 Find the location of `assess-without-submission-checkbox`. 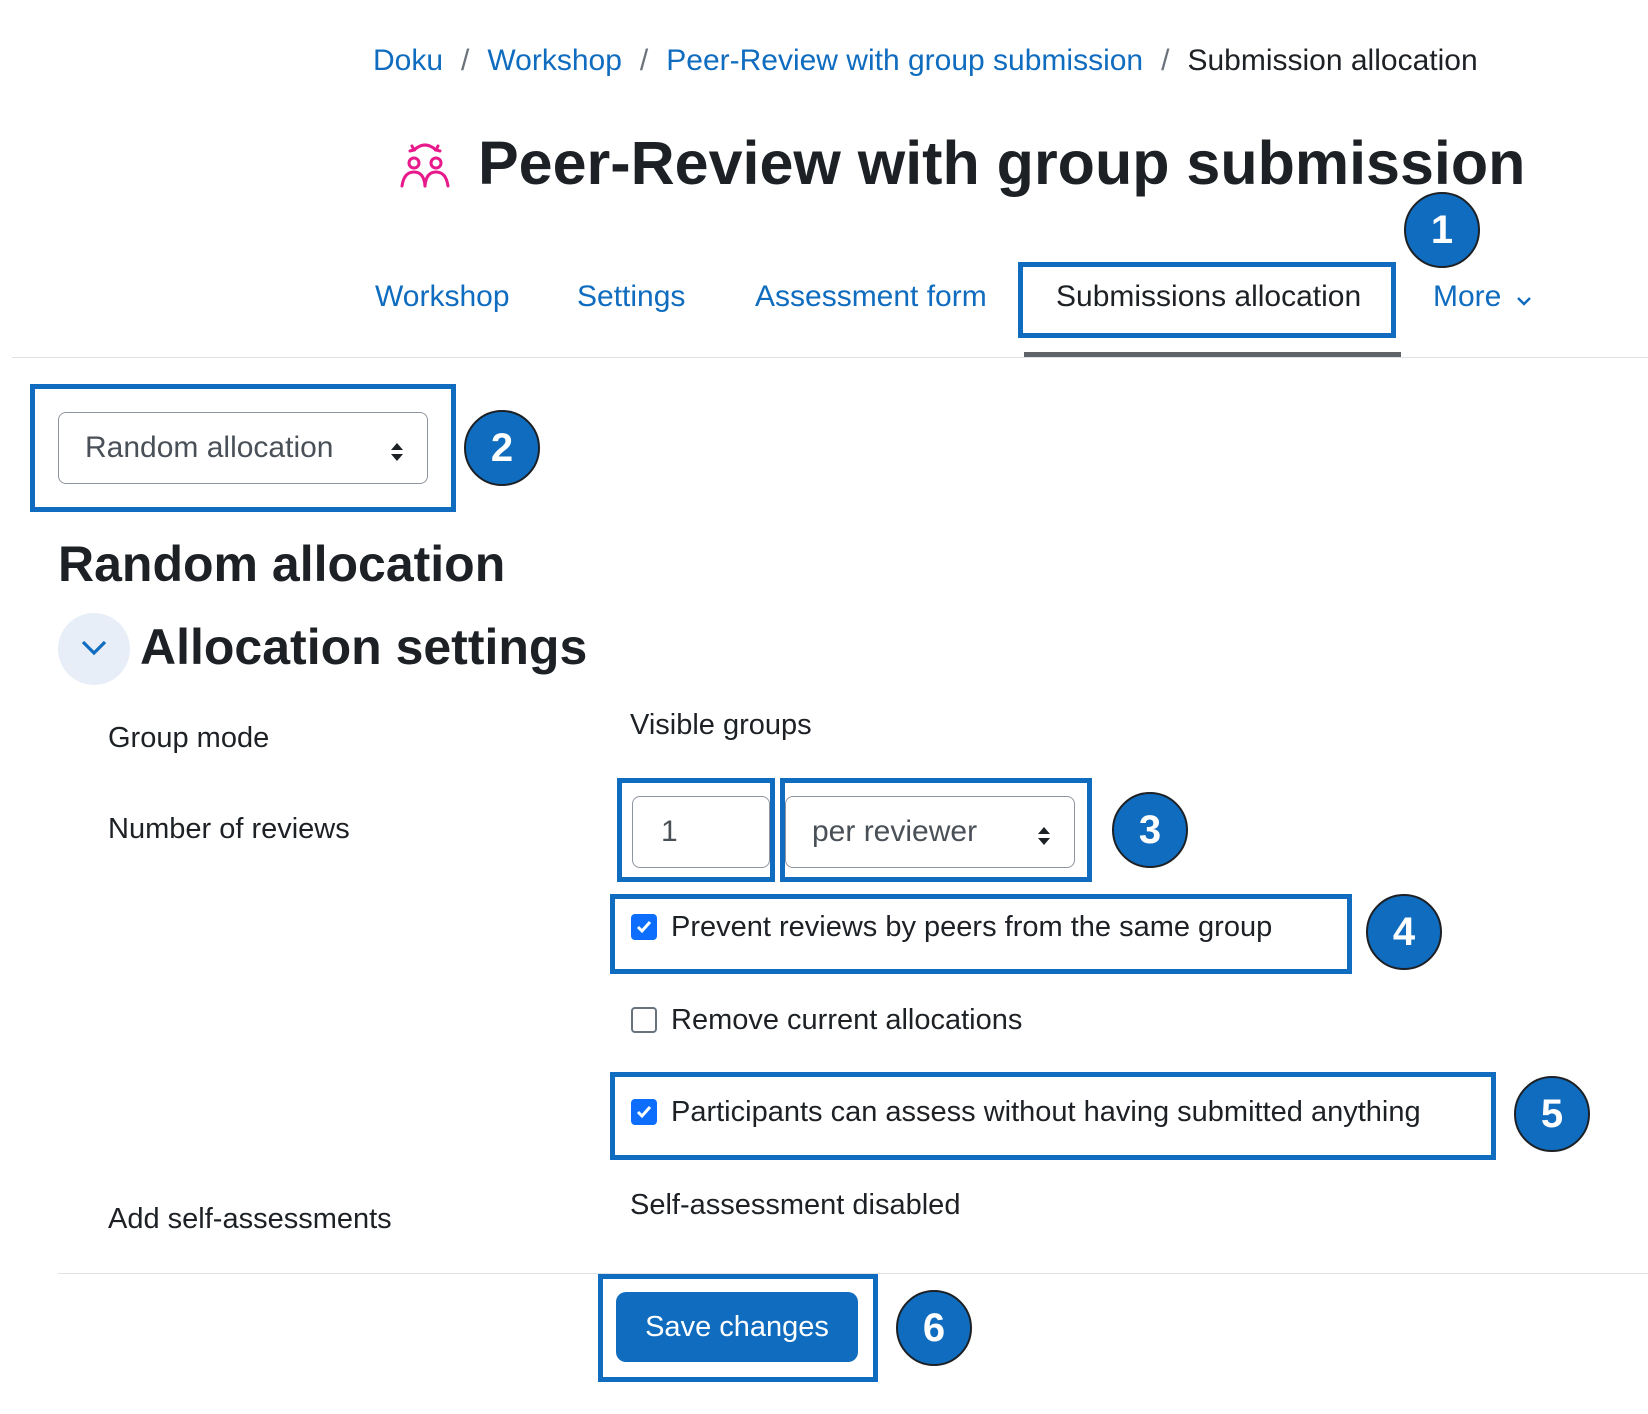

assess-without-submission-checkbox is located at coordinates (644, 1112).